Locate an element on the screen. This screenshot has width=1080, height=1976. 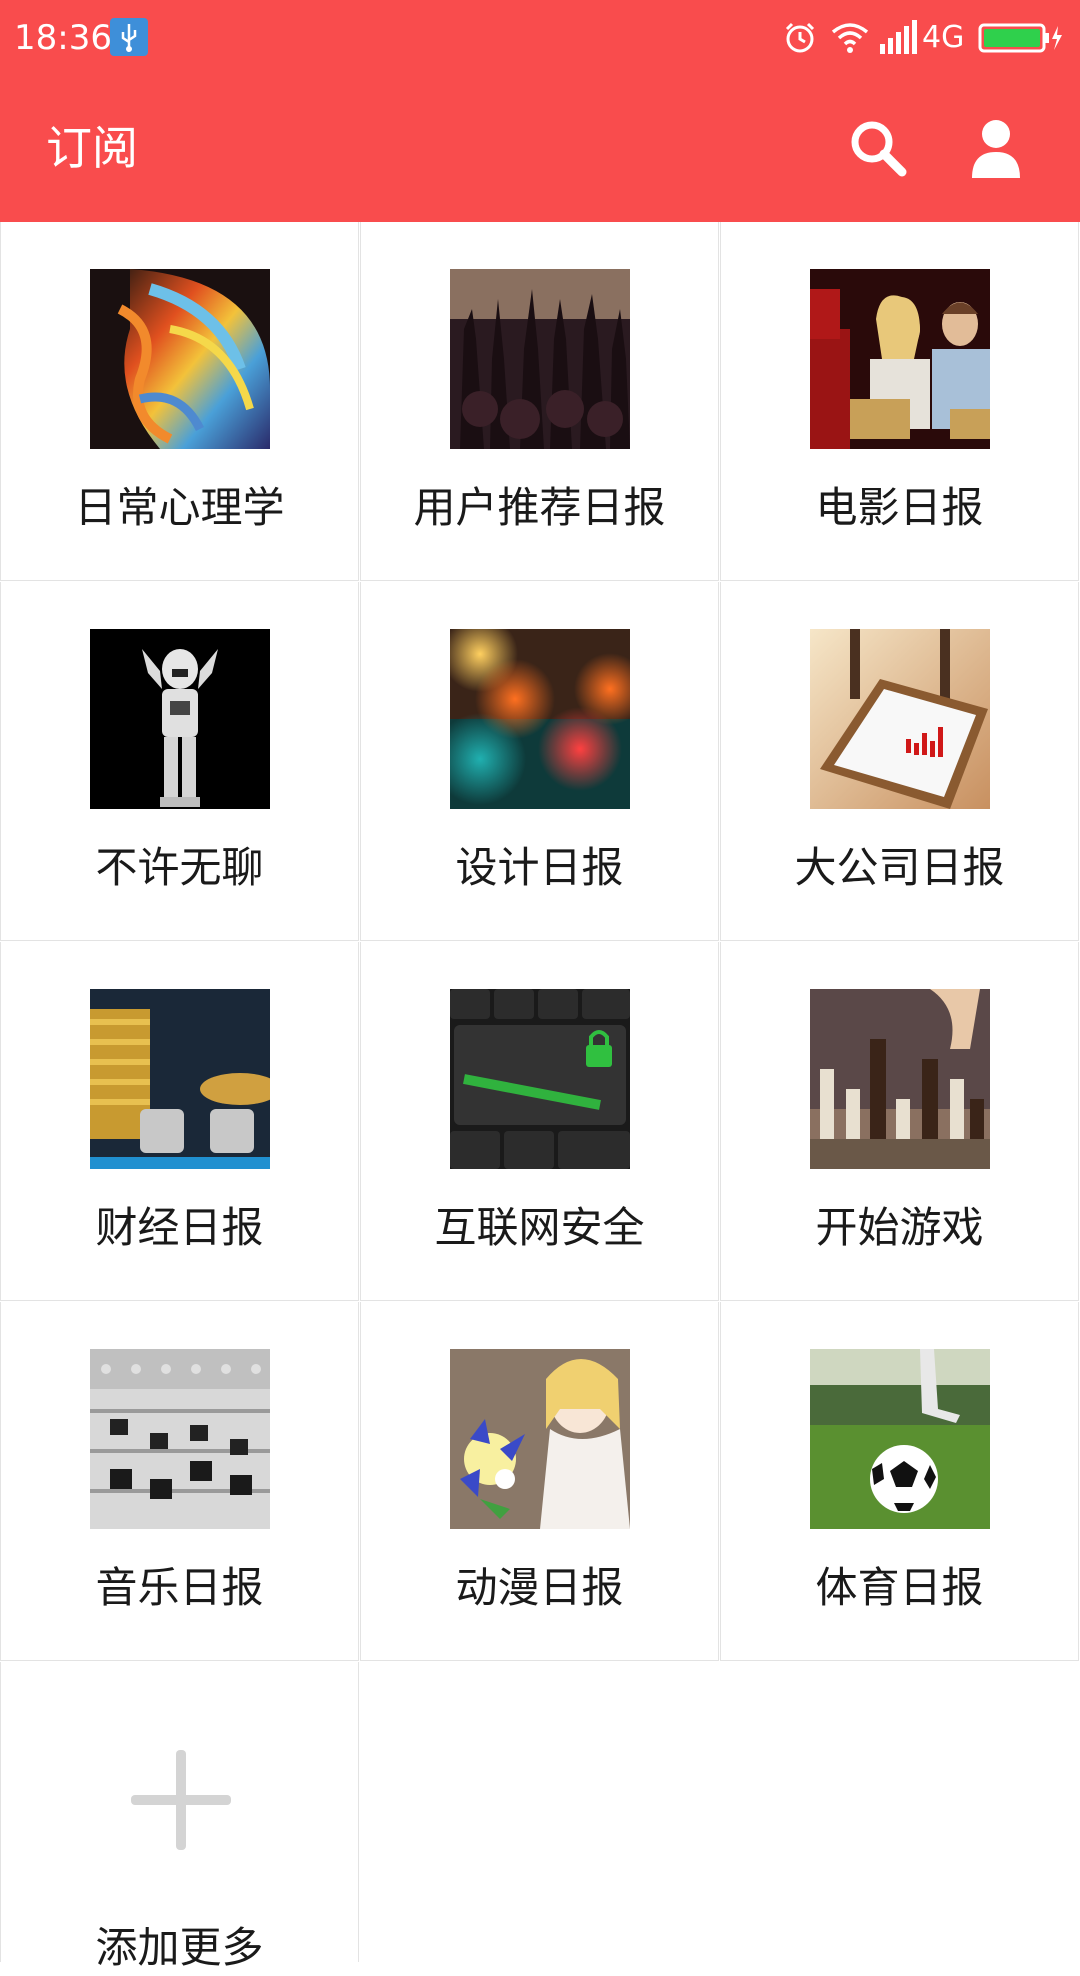
stormtrooper-figure-image is located at coordinates (180, 719).